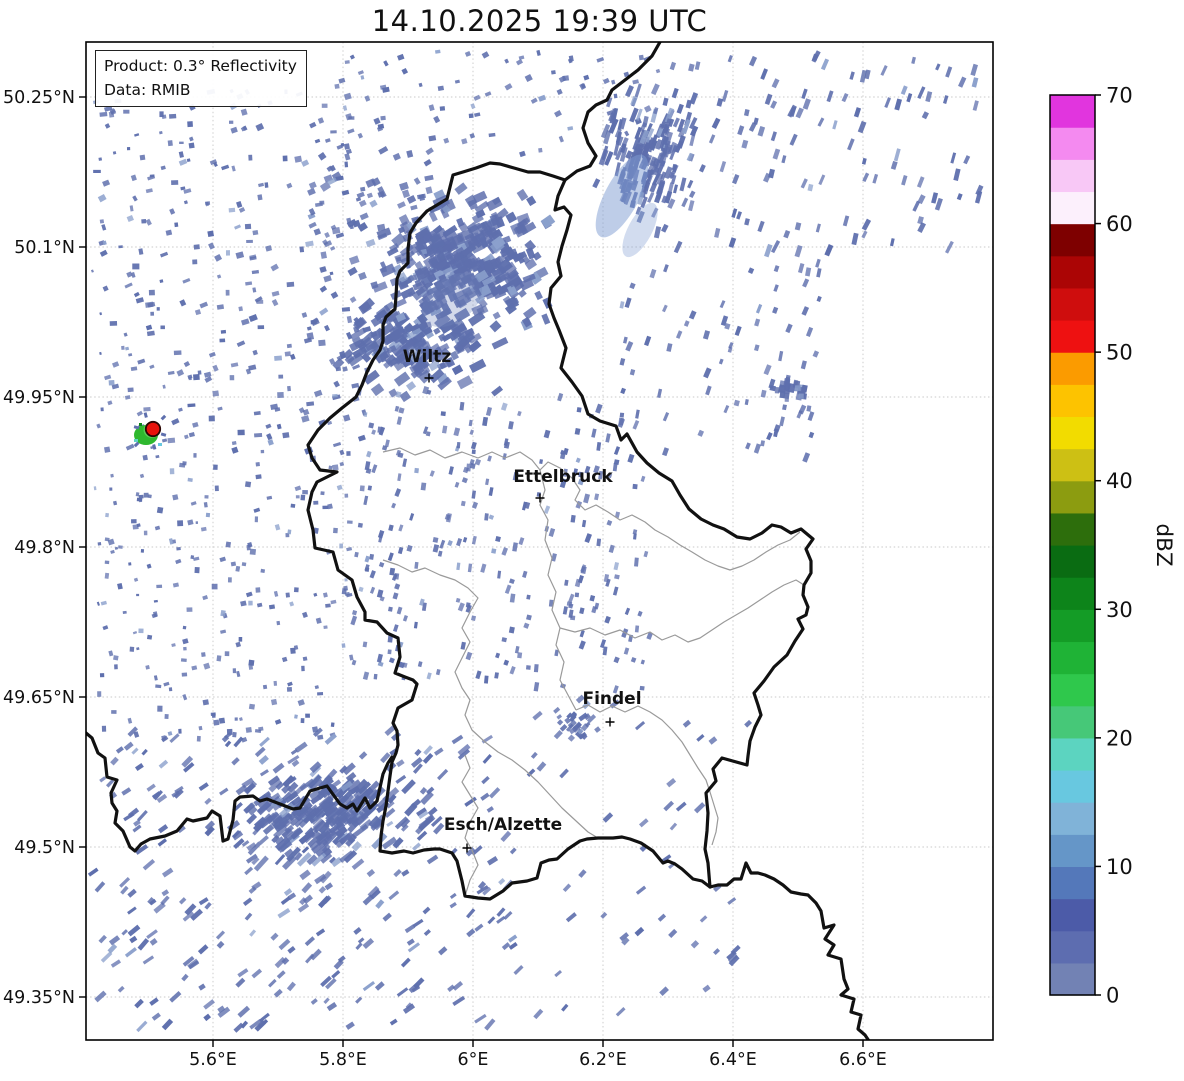 This screenshot has height=1081, width=1184. I want to click on product-line: Product: 0.3° Reflectivity, so click(200, 66).